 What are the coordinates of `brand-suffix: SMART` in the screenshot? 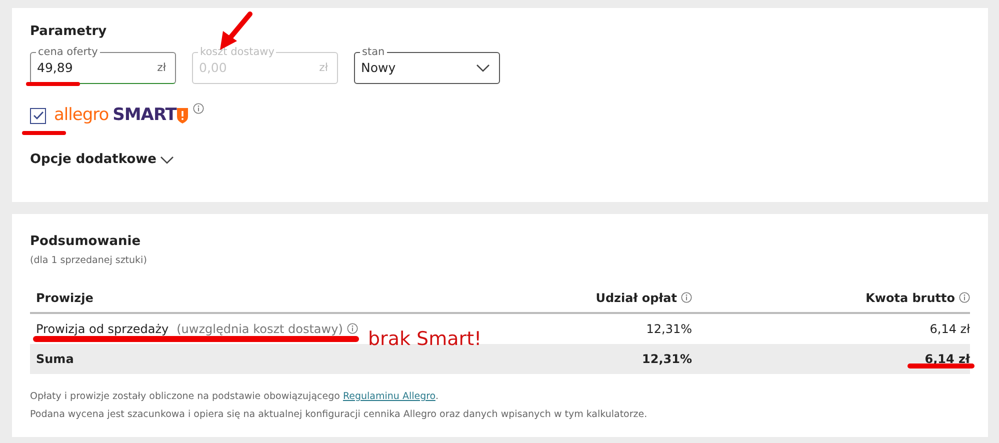 It's located at (144, 115).